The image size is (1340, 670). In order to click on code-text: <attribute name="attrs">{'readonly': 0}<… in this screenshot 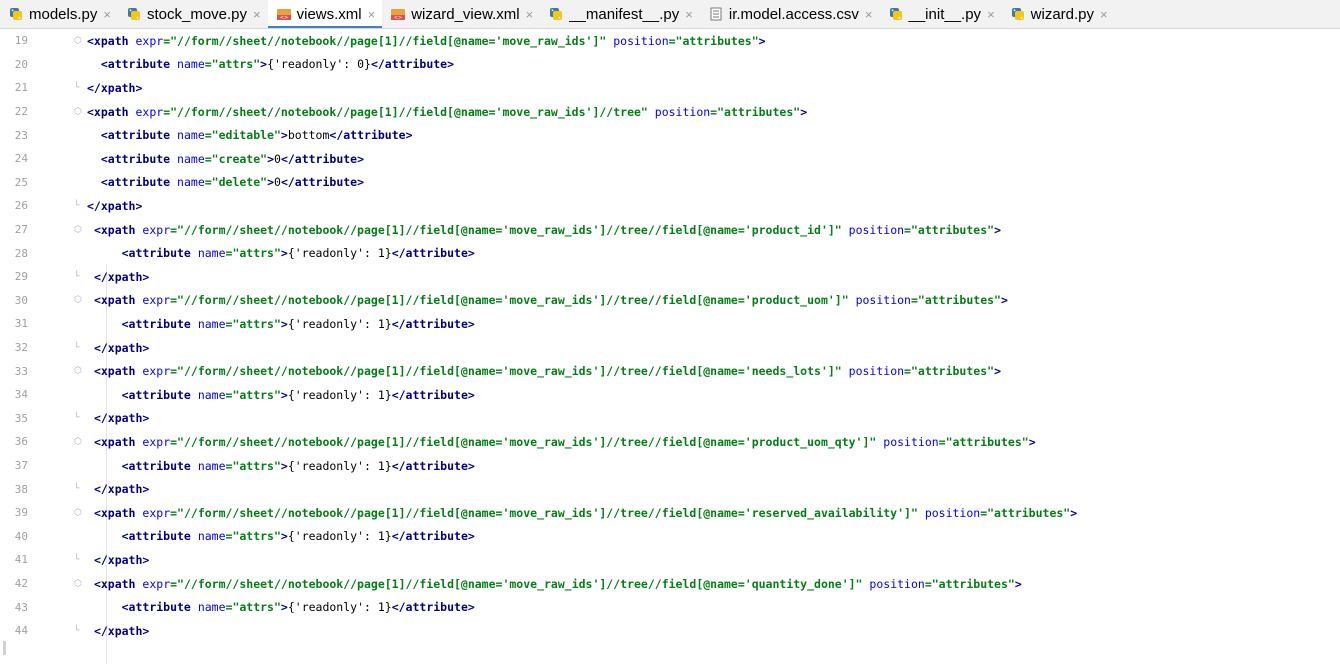, I will do `click(270, 64)`.